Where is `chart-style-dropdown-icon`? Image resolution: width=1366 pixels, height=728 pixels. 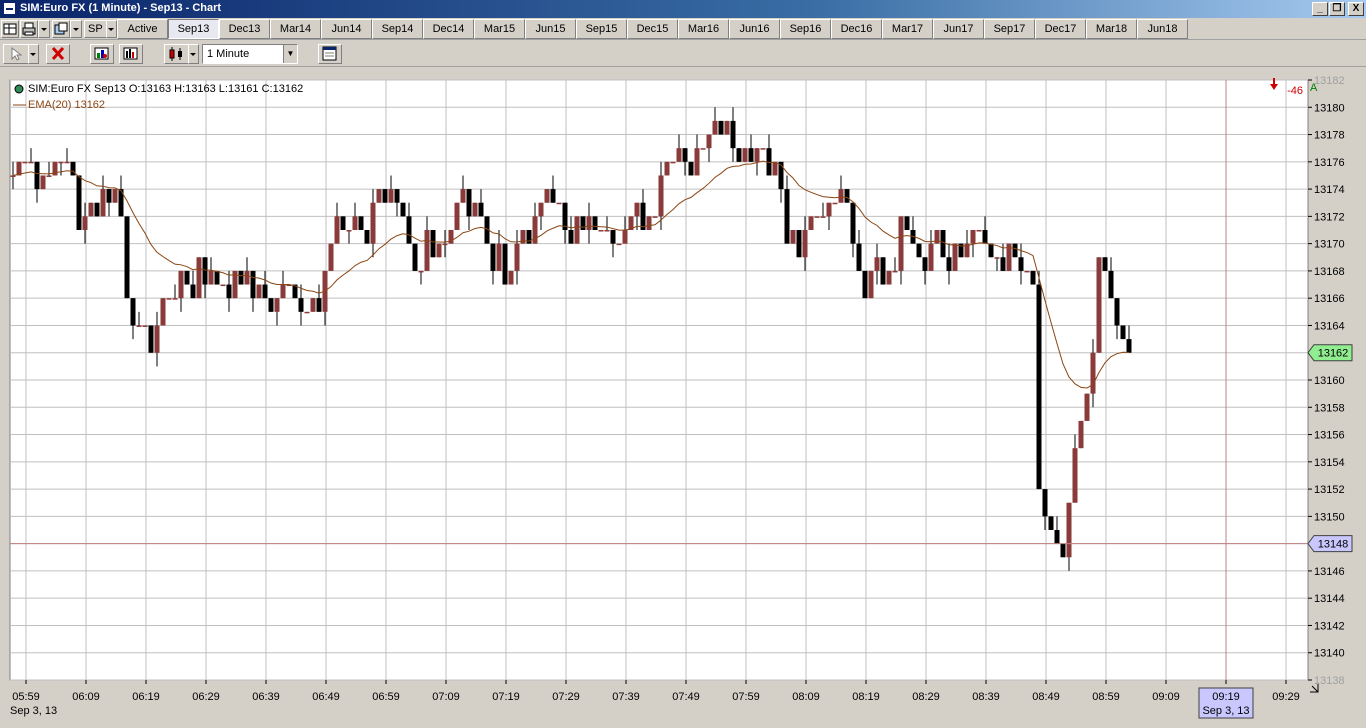 chart-style-dropdown-icon is located at coordinates (193, 54).